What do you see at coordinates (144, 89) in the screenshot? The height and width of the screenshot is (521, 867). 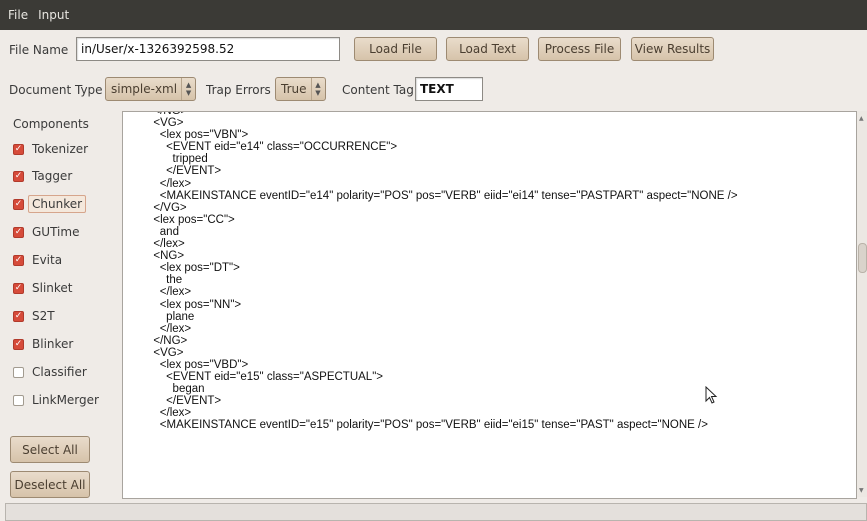 I see `document-type-value: simple-xml` at bounding box center [144, 89].